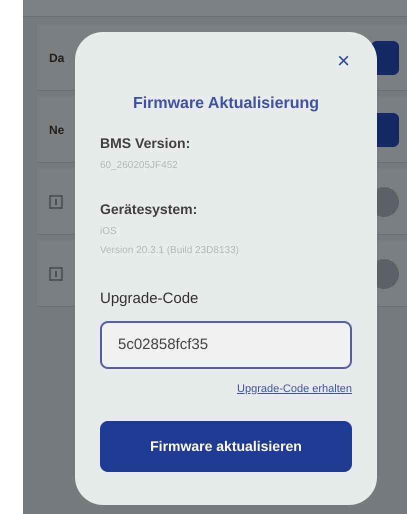 This screenshot has width=407, height=514. I want to click on field-label: Gerätesystem:, so click(149, 209).